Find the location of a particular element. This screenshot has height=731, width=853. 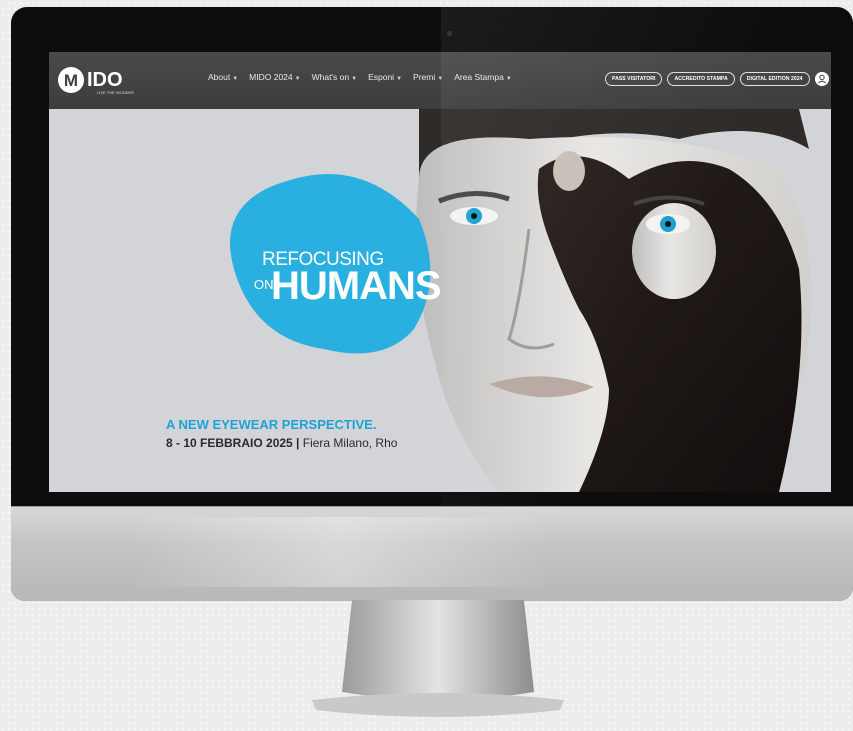

mido-logo-mark: M is located at coordinates (71, 80).